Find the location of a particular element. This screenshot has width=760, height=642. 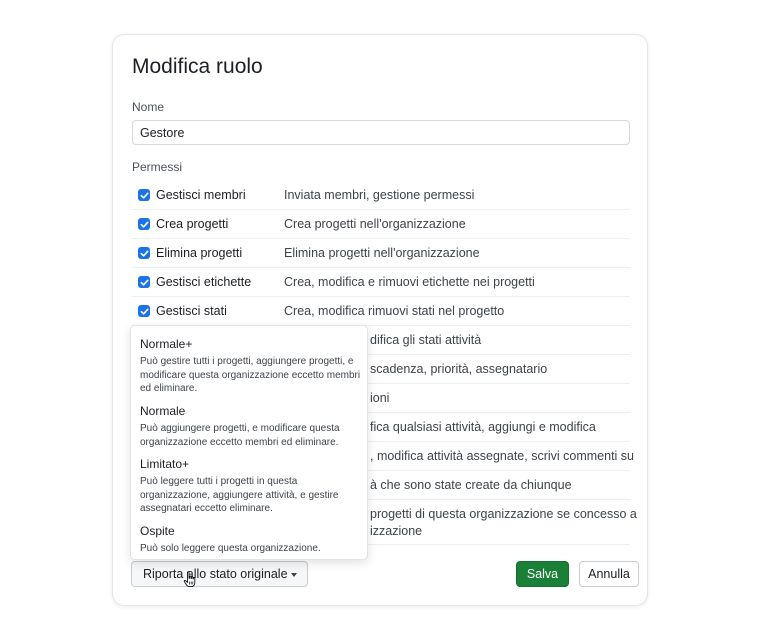

preset-title: Normale is located at coordinates (163, 411).